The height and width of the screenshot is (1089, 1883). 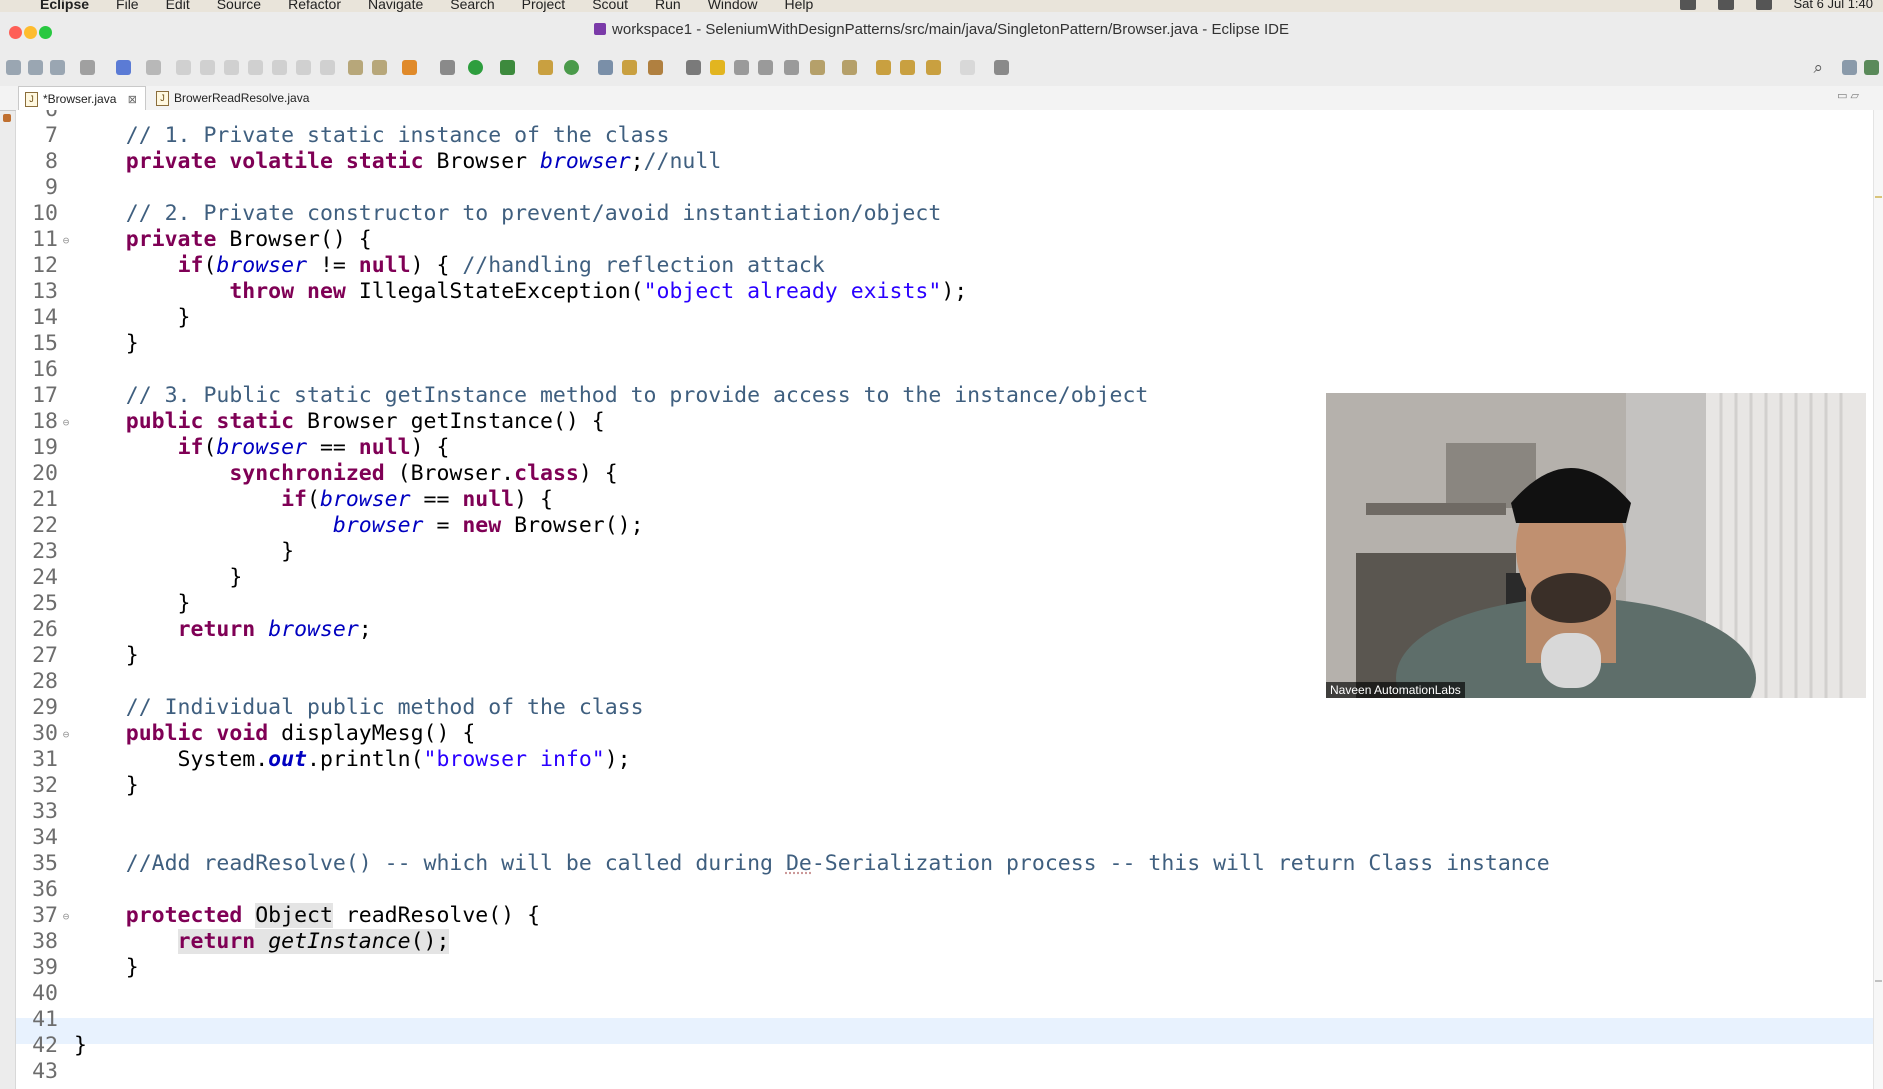 What do you see at coordinates (233, 98) in the screenshot?
I see `tab-browerreadresolve-java: J BrowerReadResolve.java` at bounding box center [233, 98].